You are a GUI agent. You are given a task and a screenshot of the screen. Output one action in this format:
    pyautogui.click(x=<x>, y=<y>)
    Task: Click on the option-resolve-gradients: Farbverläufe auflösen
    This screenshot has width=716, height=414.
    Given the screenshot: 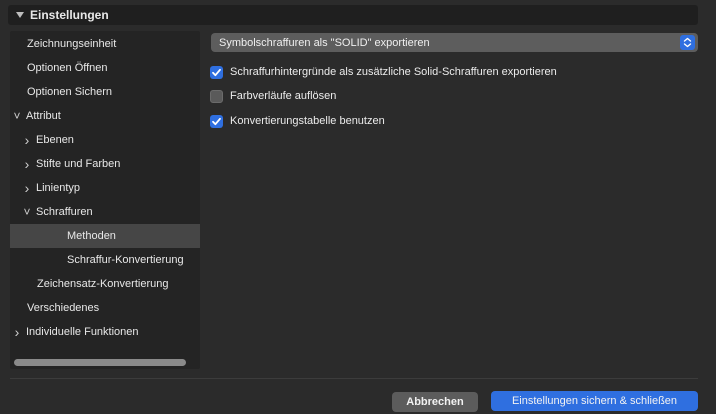 What is the action you would take?
    pyautogui.click(x=273, y=96)
    